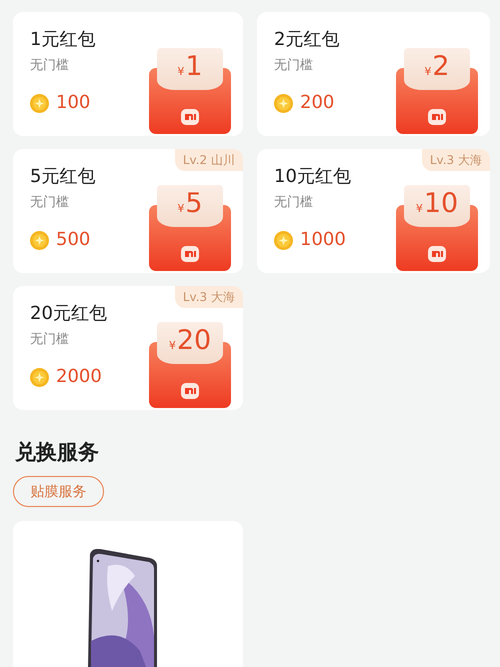 This screenshot has width=500, height=667. I want to click on coupon-amount: 10, so click(441, 204).